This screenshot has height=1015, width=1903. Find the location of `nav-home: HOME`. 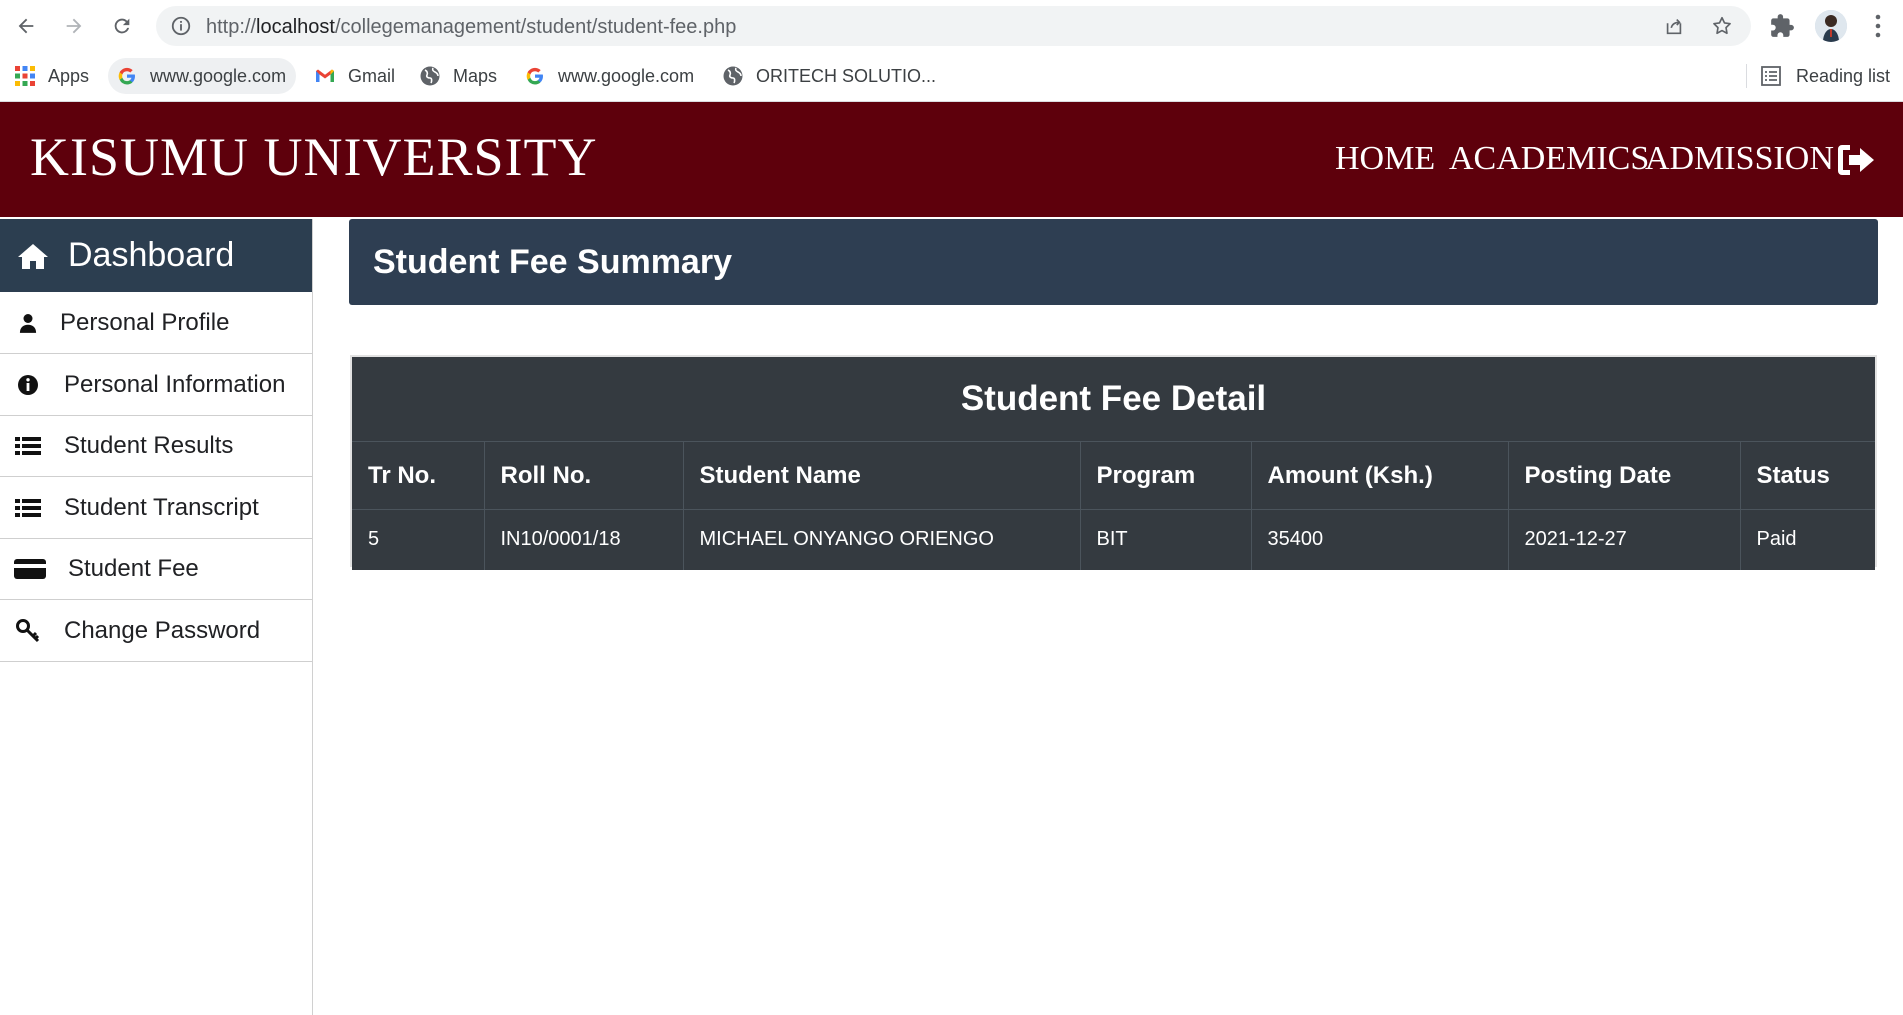

nav-home: HOME is located at coordinates (1385, 159).